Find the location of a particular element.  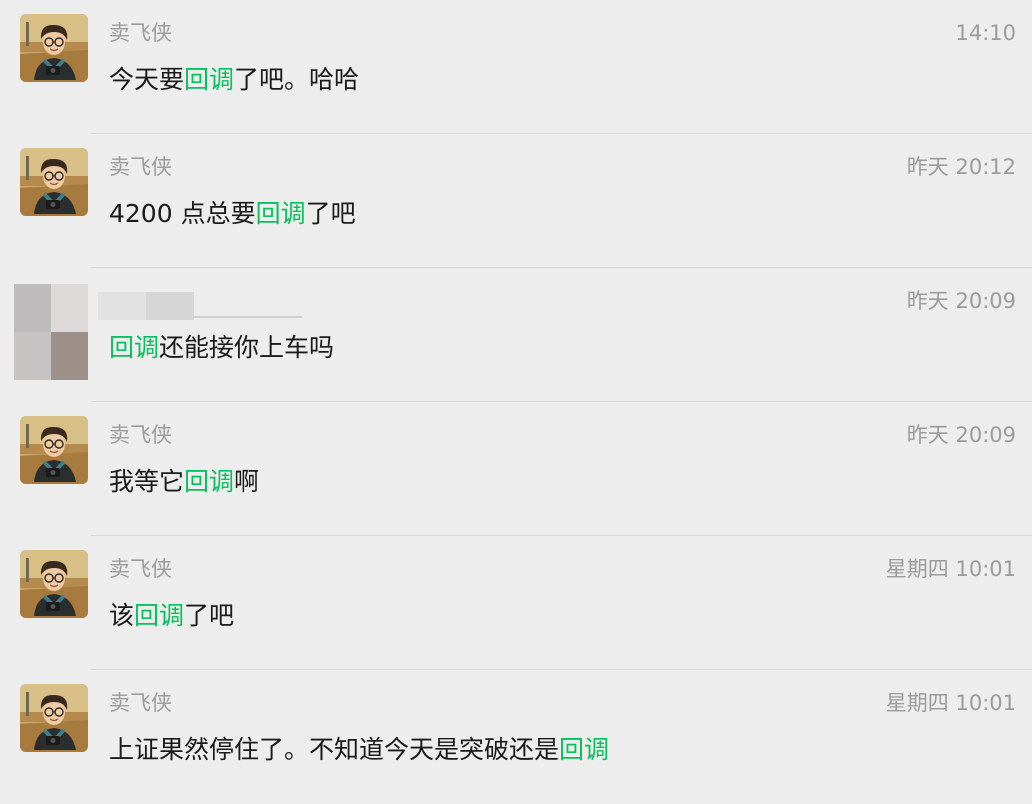

message-text: 4200 点总要回调了吧 is located at coordinates (232, 214).